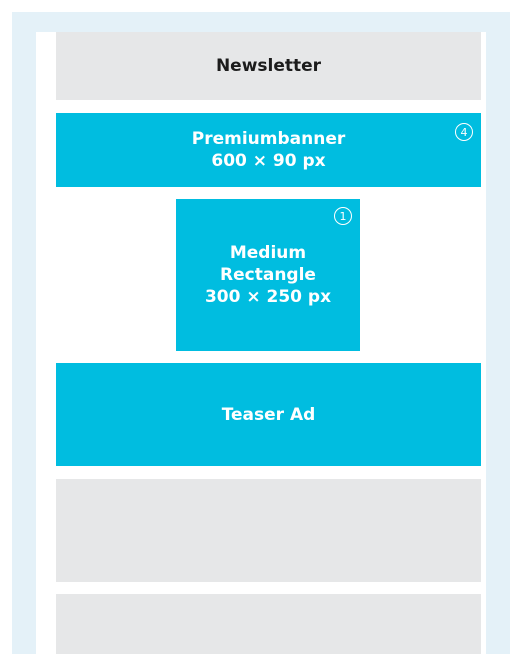 The width and height of the screenshot is (522, 666). I want to click on medium-rectangle-title-line2: Rectangle, so click(268, 275).